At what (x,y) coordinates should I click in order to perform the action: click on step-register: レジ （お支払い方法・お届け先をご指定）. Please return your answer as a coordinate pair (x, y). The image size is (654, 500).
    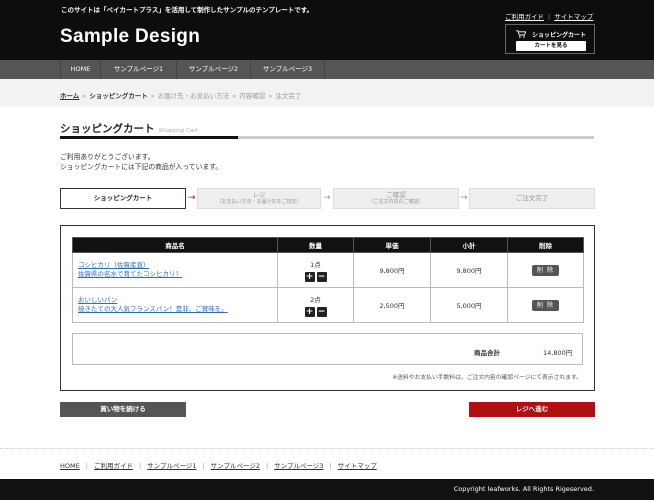
    Looking at the image, I should click on (259, 198).